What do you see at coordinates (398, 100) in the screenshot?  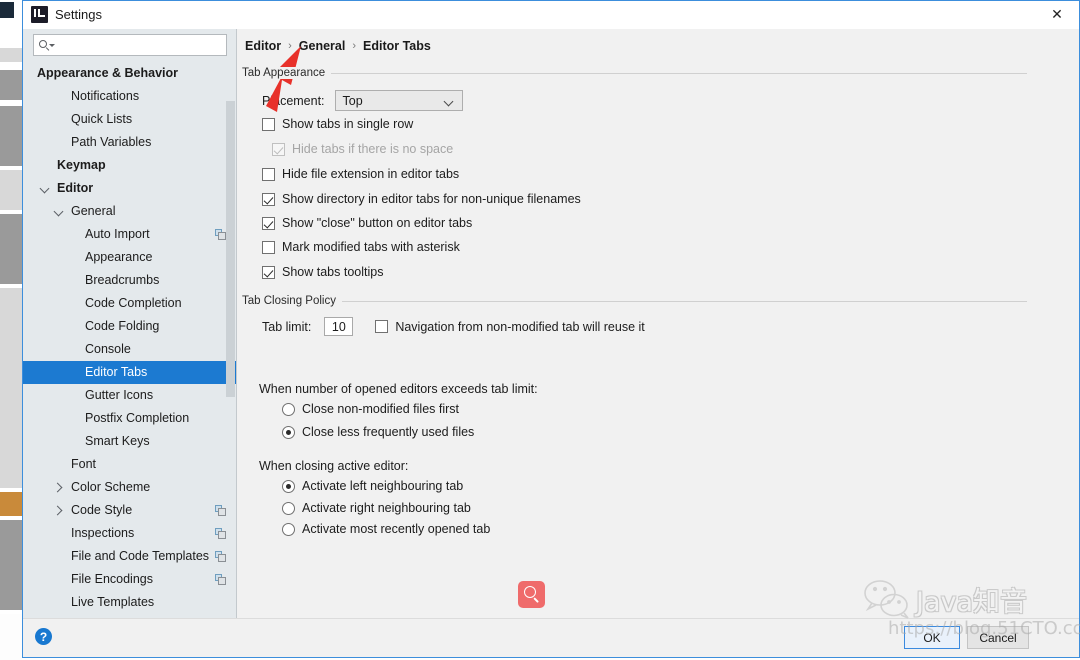 I see `placement-dropdown: Top` at bounding box center [398, 100].